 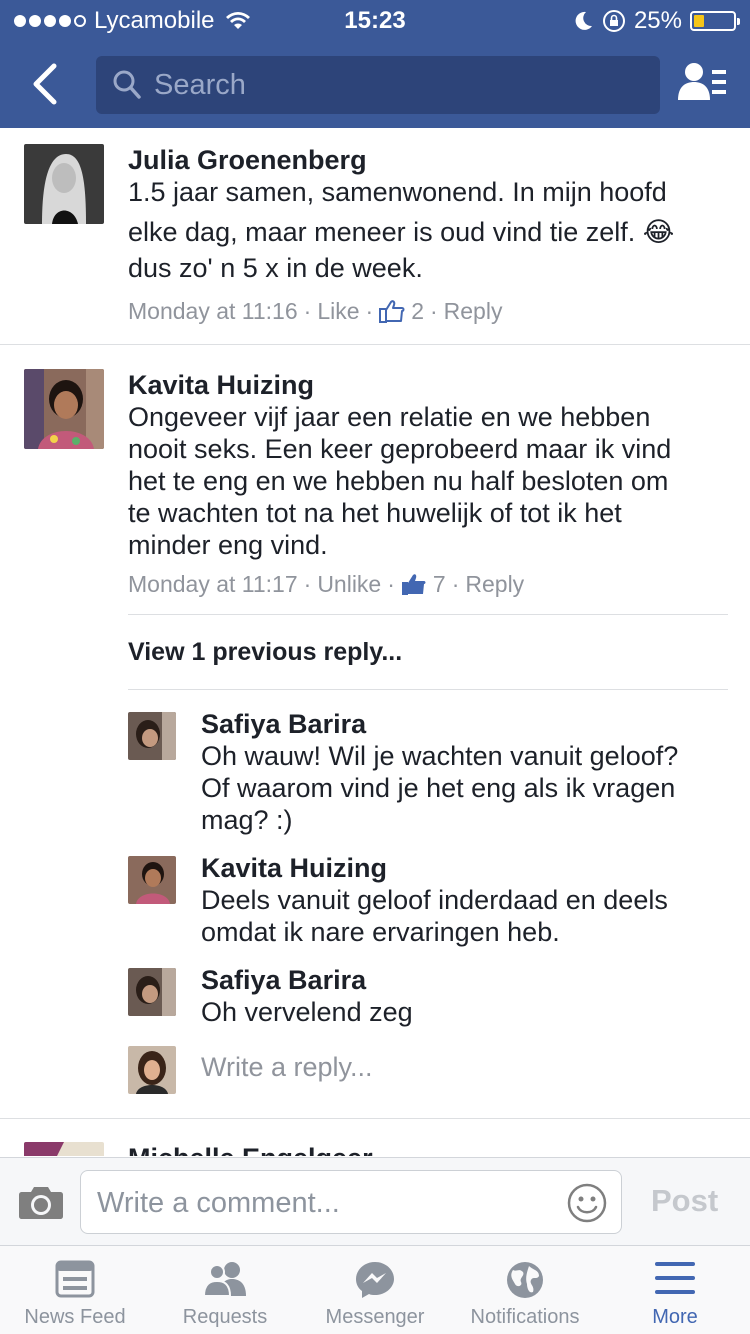 What do you see at coordinates (228, 545) in the screenshot?
I see `comment-text-line: minder eng vind.` at bounding box center [228, 545].